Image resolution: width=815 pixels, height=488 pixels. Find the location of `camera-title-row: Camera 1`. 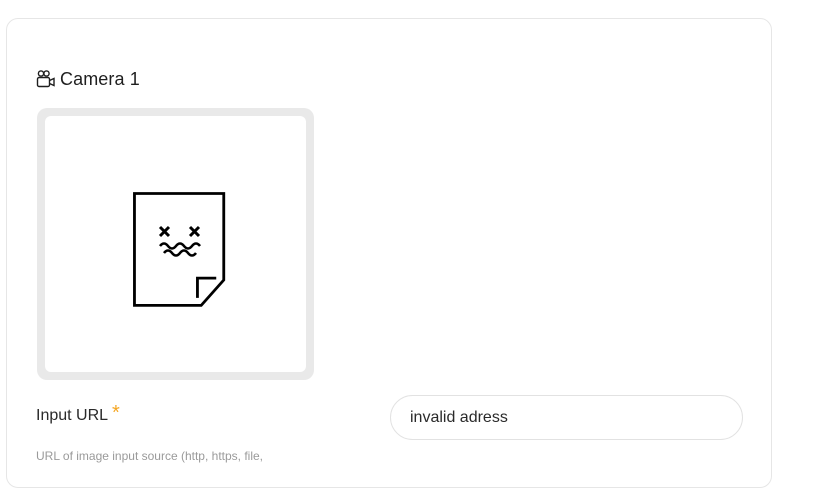

camera-title-row: Camera 1 is located at coordinates (88, 79).